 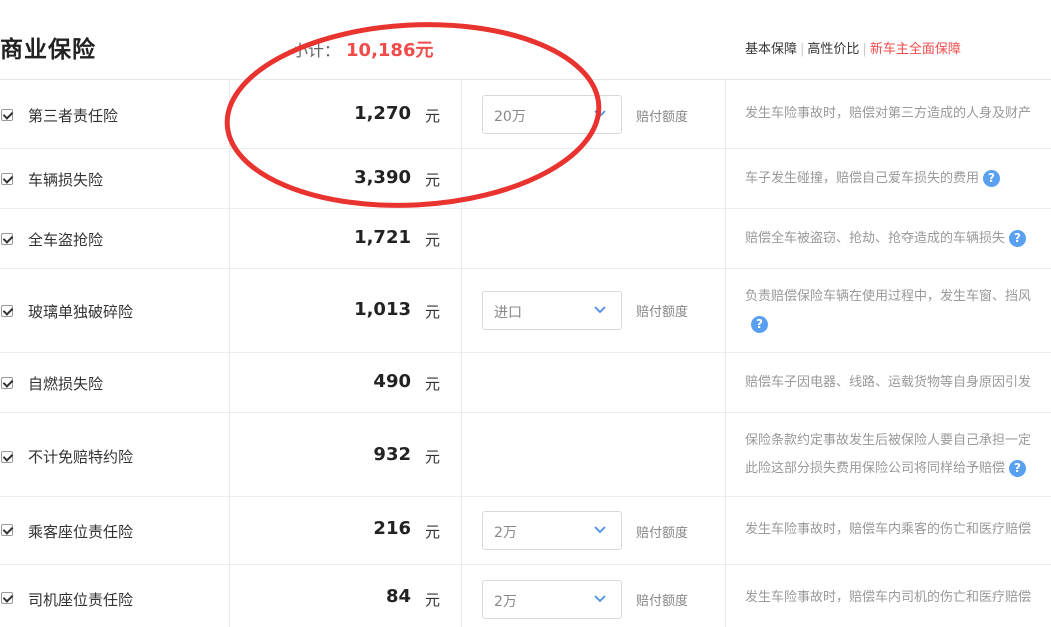 What do you see at coordinates (81, 532) in the screenshot?
I see `insurance-name: 乘客座位责任险` at bounding box center [81, 532].